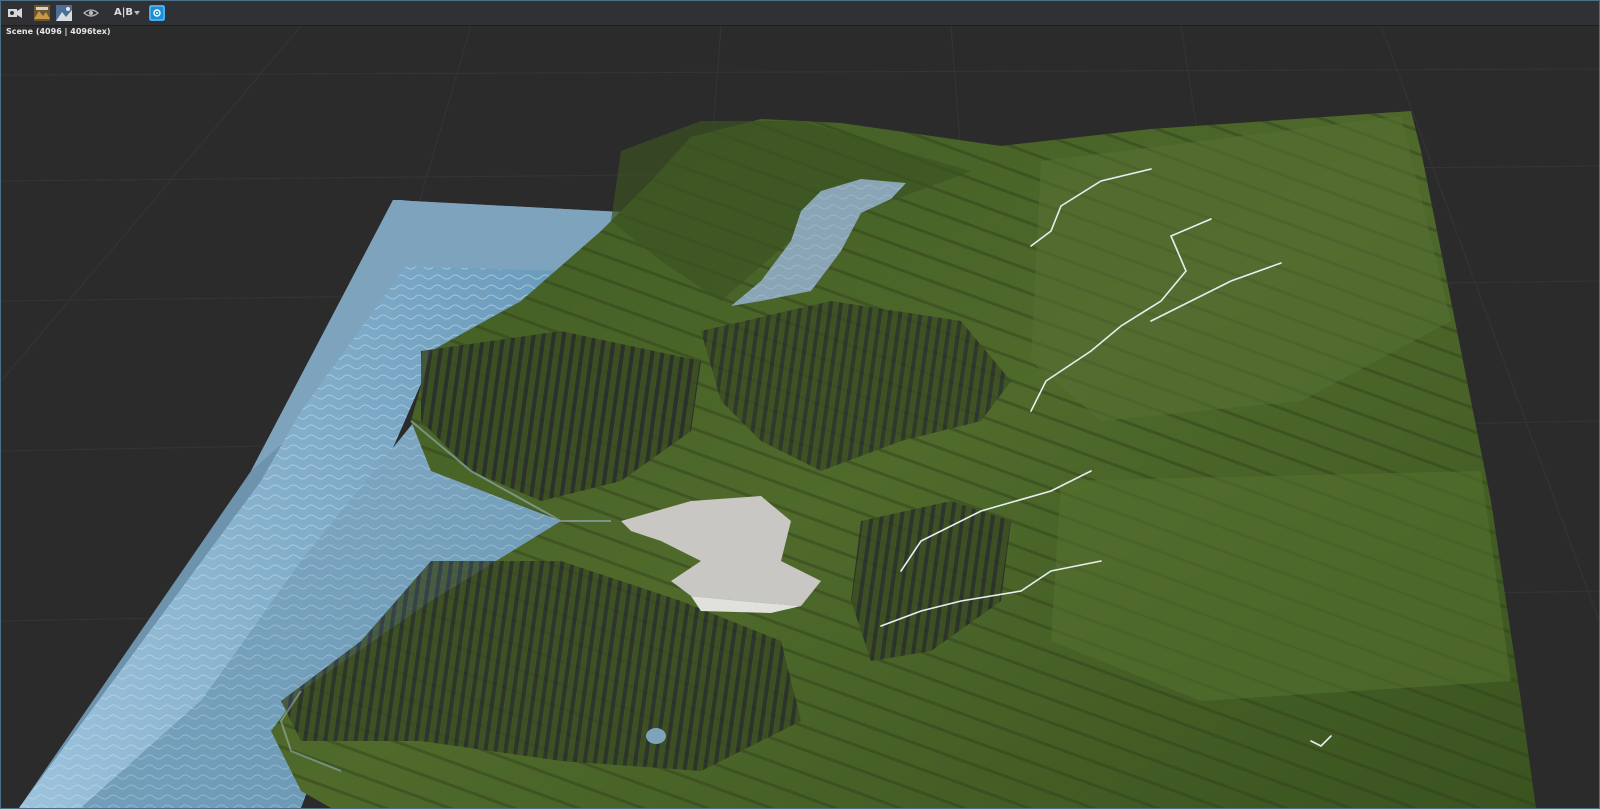 Image resolution: width=1600 pixels, height=809 pixels. Describe the element at coordinates (58, 31) in the screenshot. I see `scene-info-label: Scene (4096 | 4096tex)` at that location.